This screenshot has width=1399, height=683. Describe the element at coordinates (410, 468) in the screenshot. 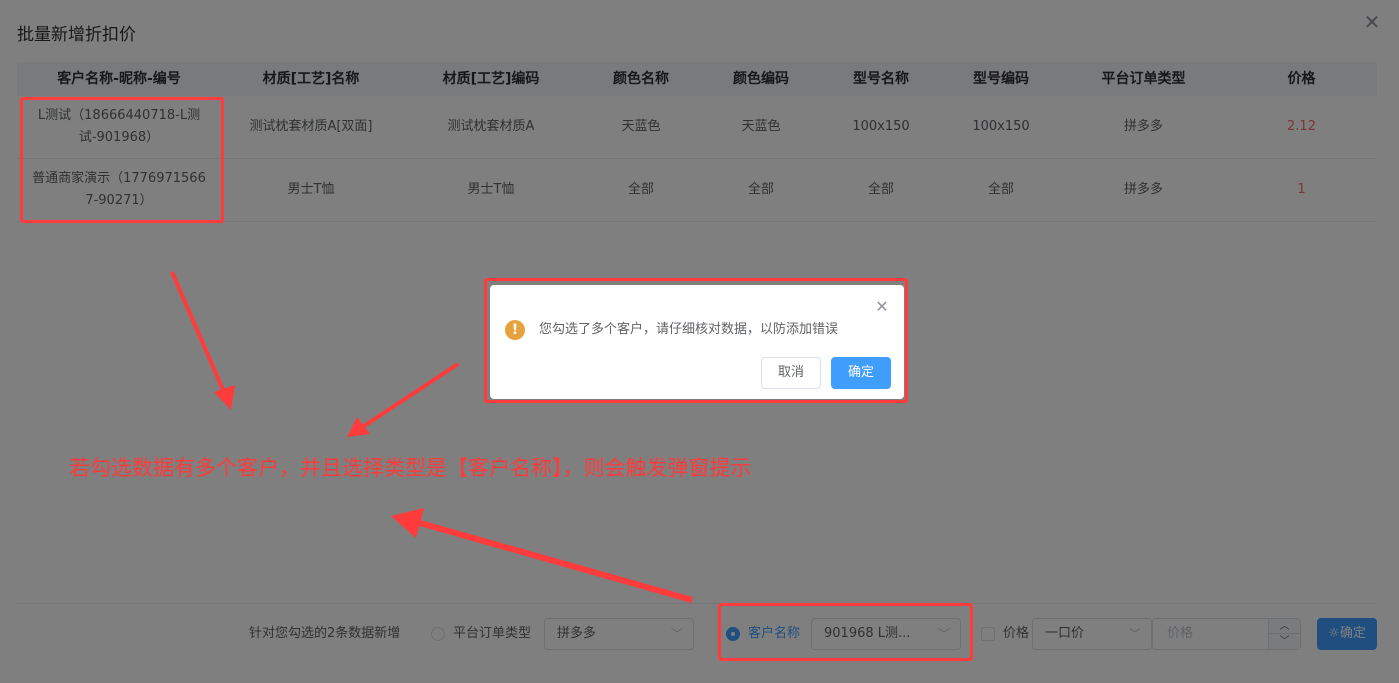

I see `annotation-text: 若勾选数据有多个客户，并且选择类型是【客户名称】，则会触发弹窗提示` at that location.